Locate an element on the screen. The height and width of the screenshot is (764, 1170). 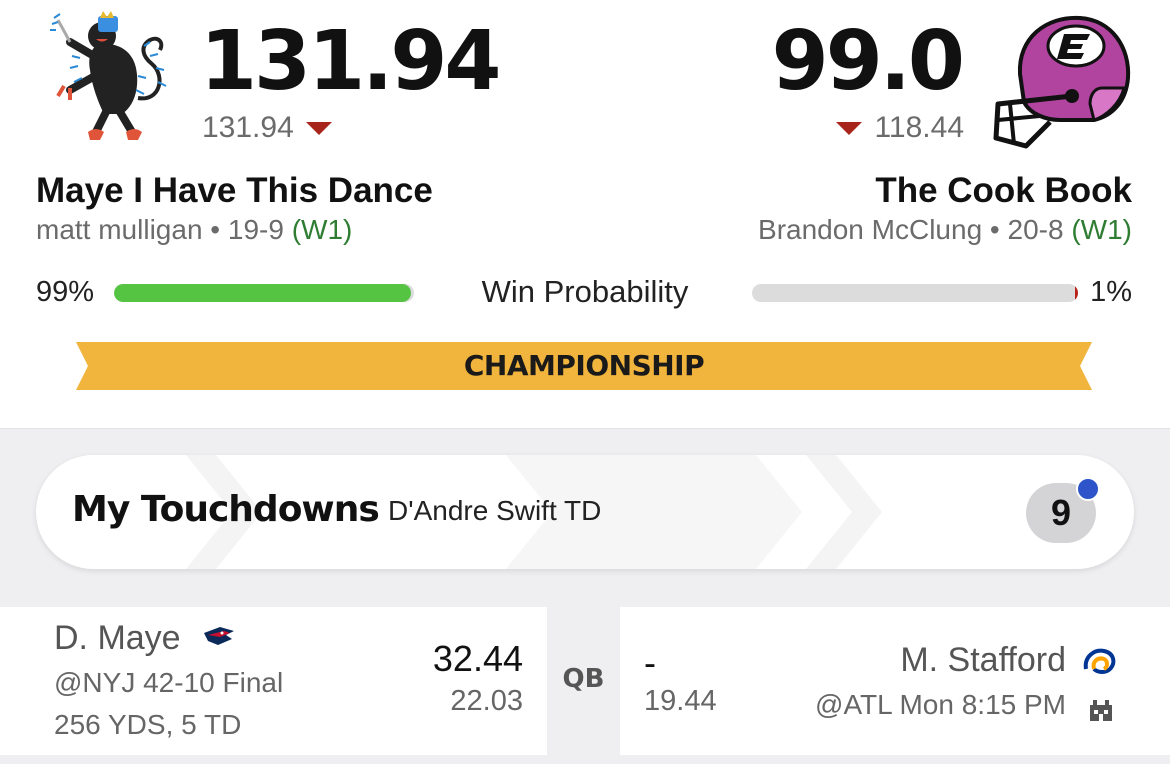
team-logo-left is located at coordinates (110, 76).